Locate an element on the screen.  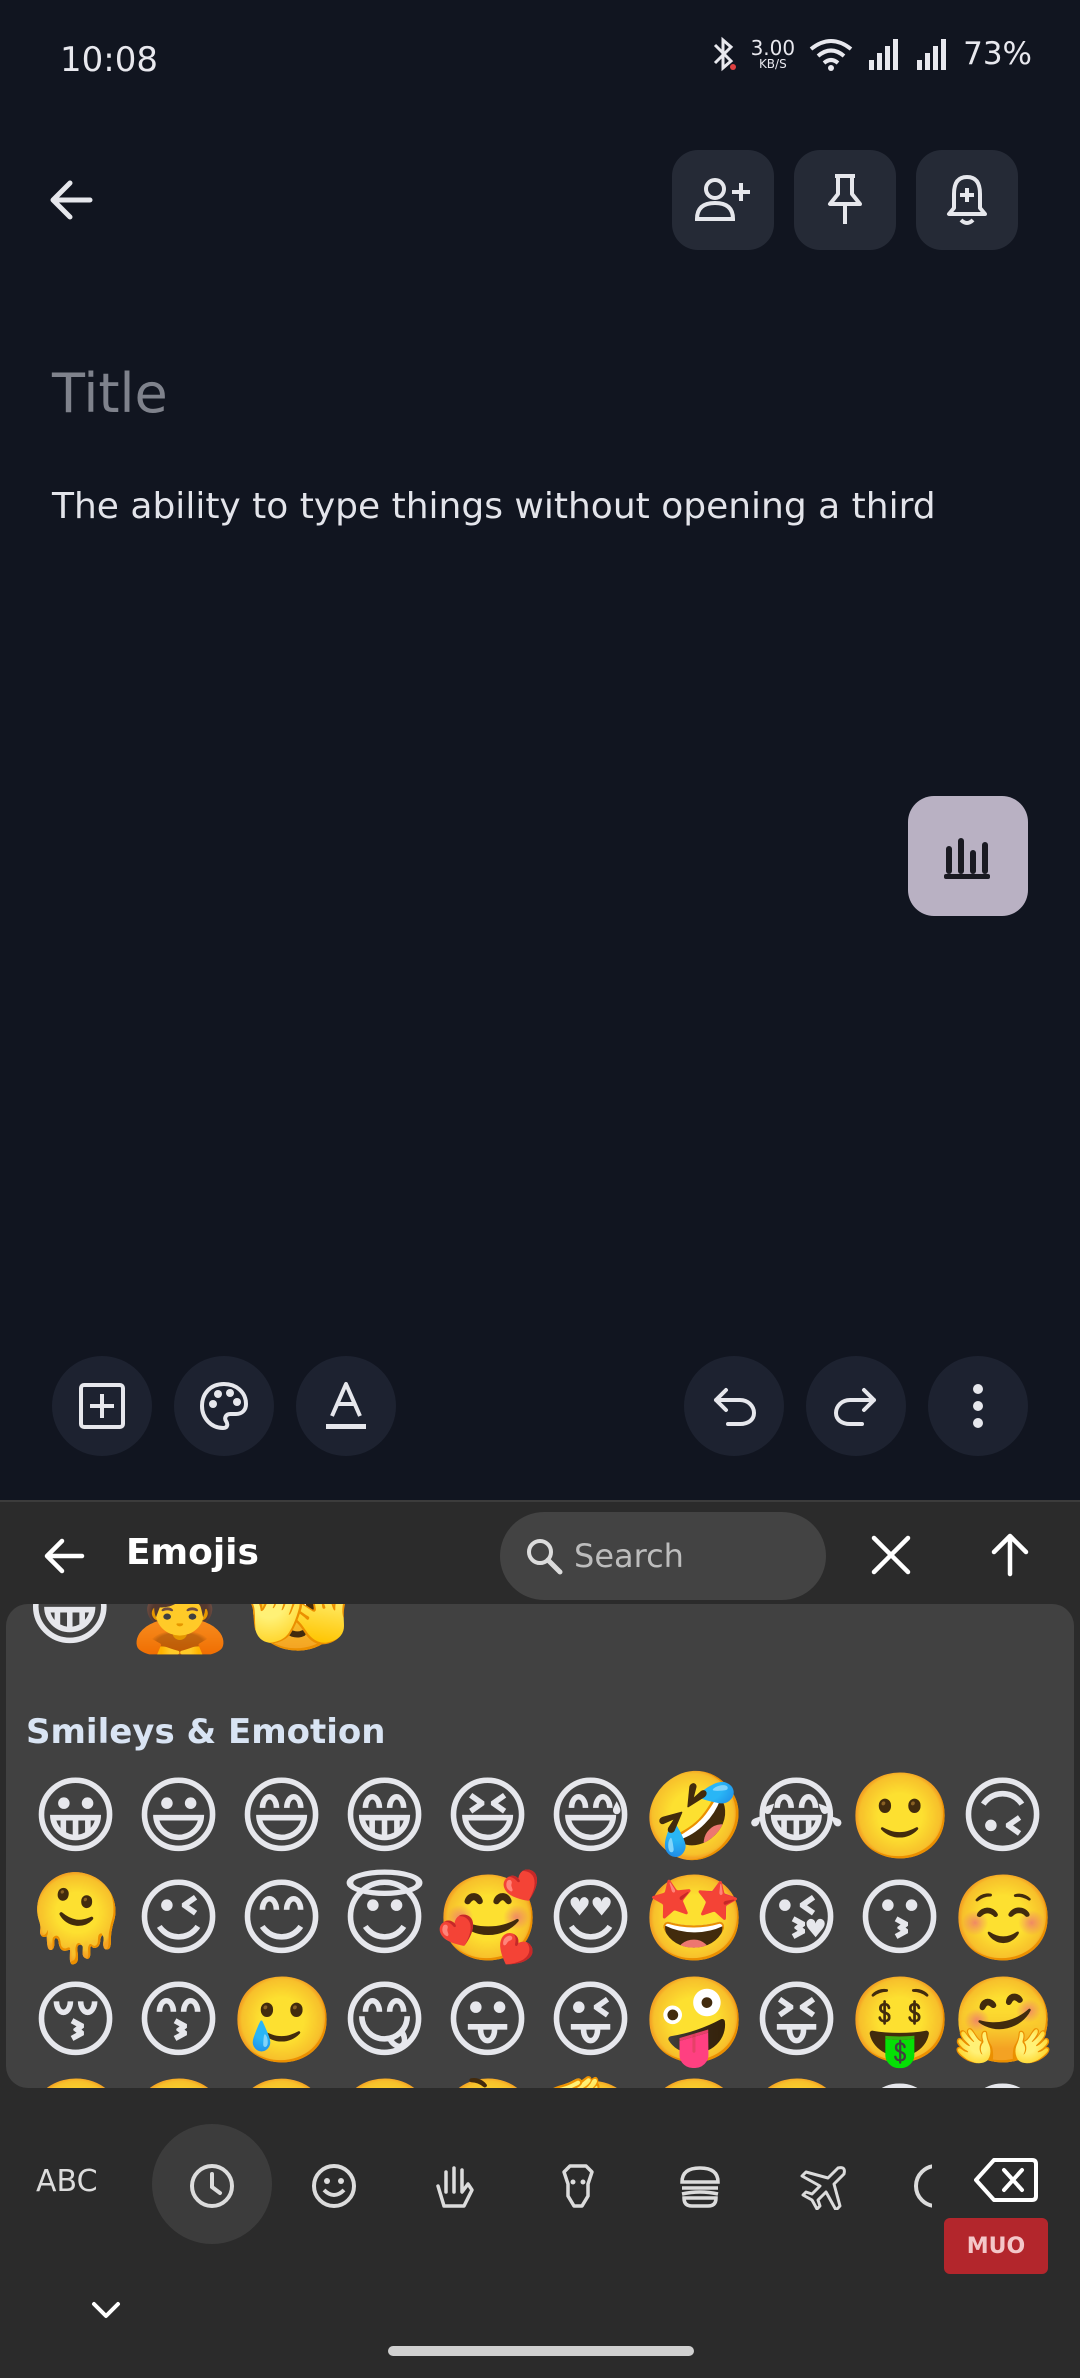
gesture-hands-icon is located at coordinates (456, 2186).